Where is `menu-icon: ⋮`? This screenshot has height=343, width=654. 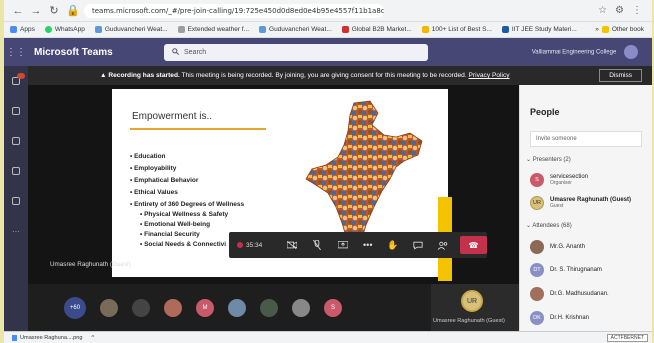
menu-icon: ⋮ is located at coordinates (637, 10).